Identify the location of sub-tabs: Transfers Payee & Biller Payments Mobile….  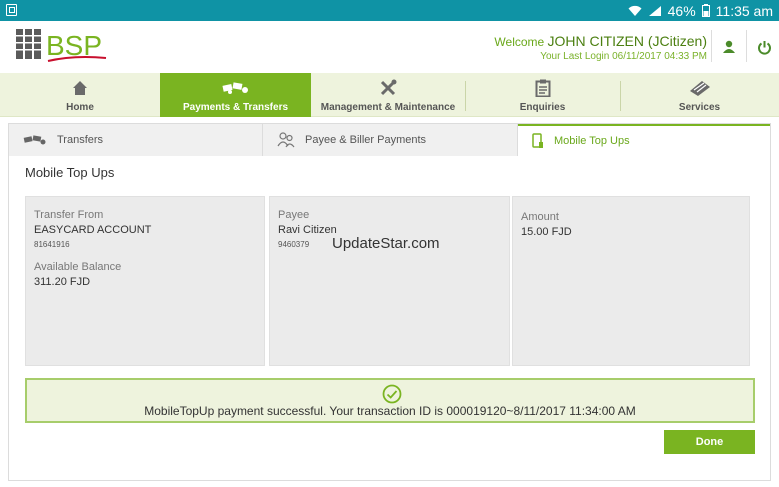
(389, 140).